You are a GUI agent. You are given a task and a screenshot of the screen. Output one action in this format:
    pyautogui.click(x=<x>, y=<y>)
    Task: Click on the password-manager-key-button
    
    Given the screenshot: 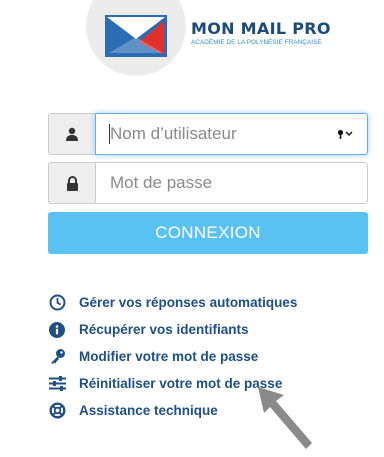 What is the action you would take?
    pyautogui.click(x=345, y=134)
    